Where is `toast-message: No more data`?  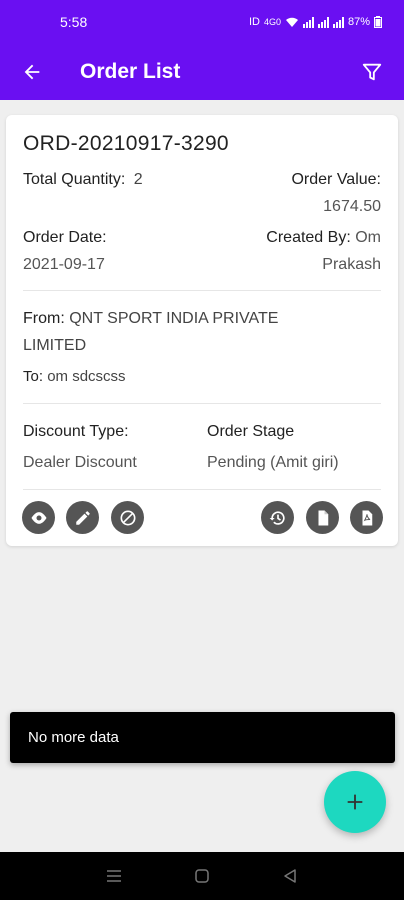
toast-message: No more data is located at coordinates (202, 737).